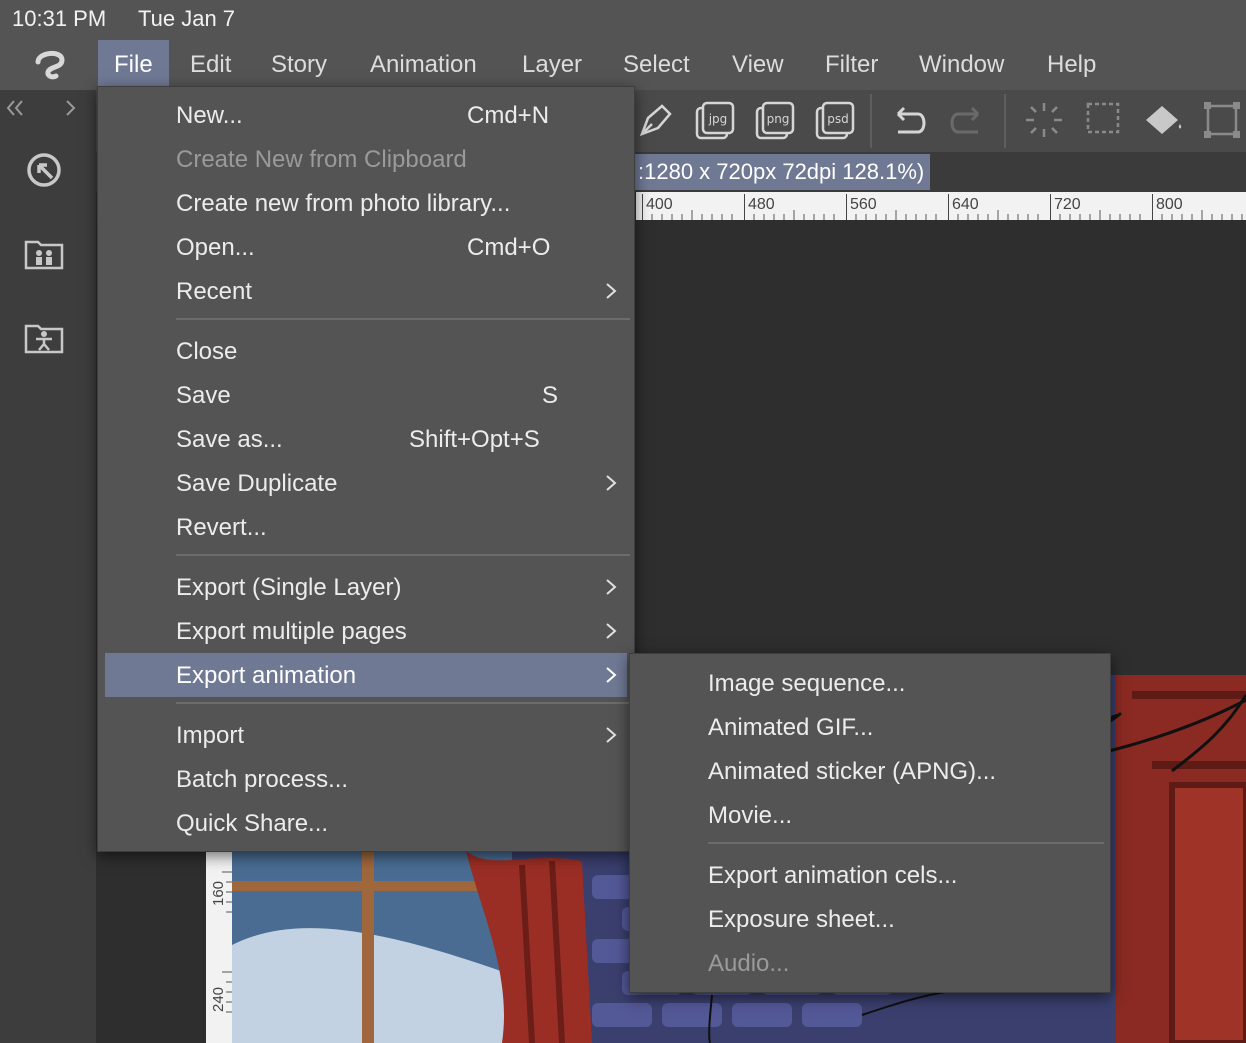  Describe the element at coordinates (71, 108) in the screenshot. I see `expand-right-icon` at that location.